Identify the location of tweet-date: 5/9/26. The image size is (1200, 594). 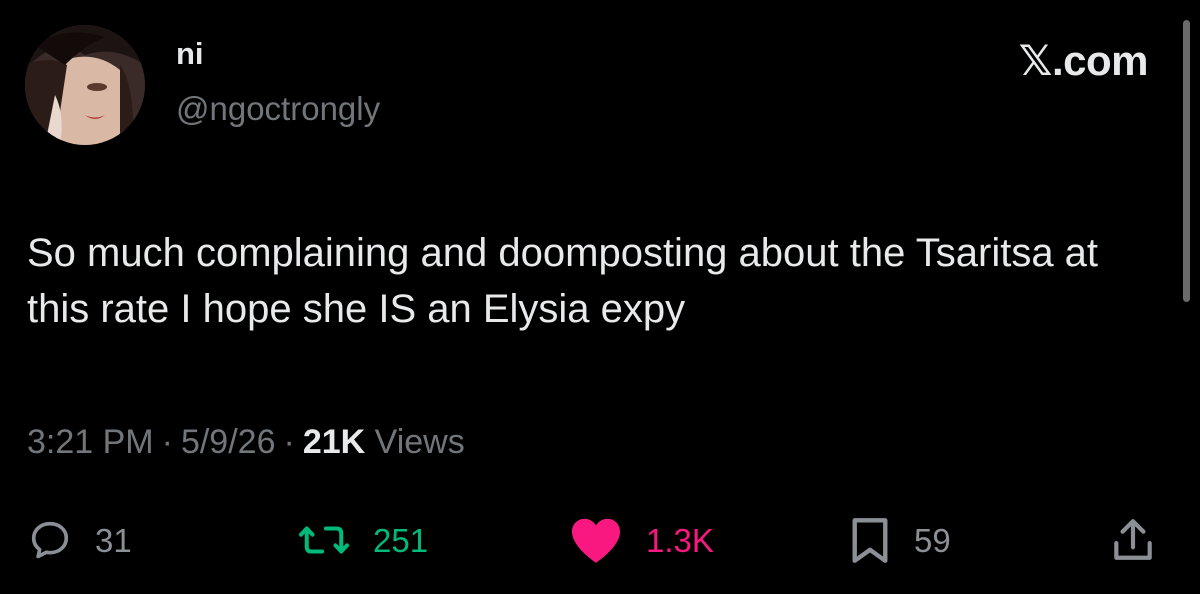
(228, 442).